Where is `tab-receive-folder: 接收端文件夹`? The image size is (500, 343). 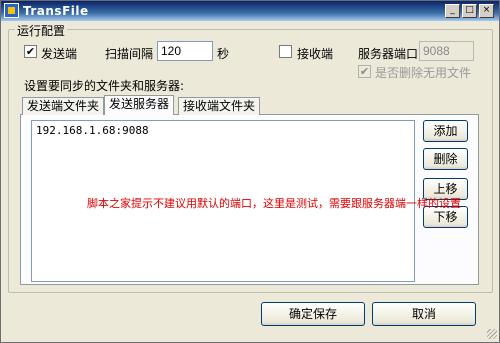 tab-receive-folder: 接收端文件夹 is located at coordinates (219, 106).